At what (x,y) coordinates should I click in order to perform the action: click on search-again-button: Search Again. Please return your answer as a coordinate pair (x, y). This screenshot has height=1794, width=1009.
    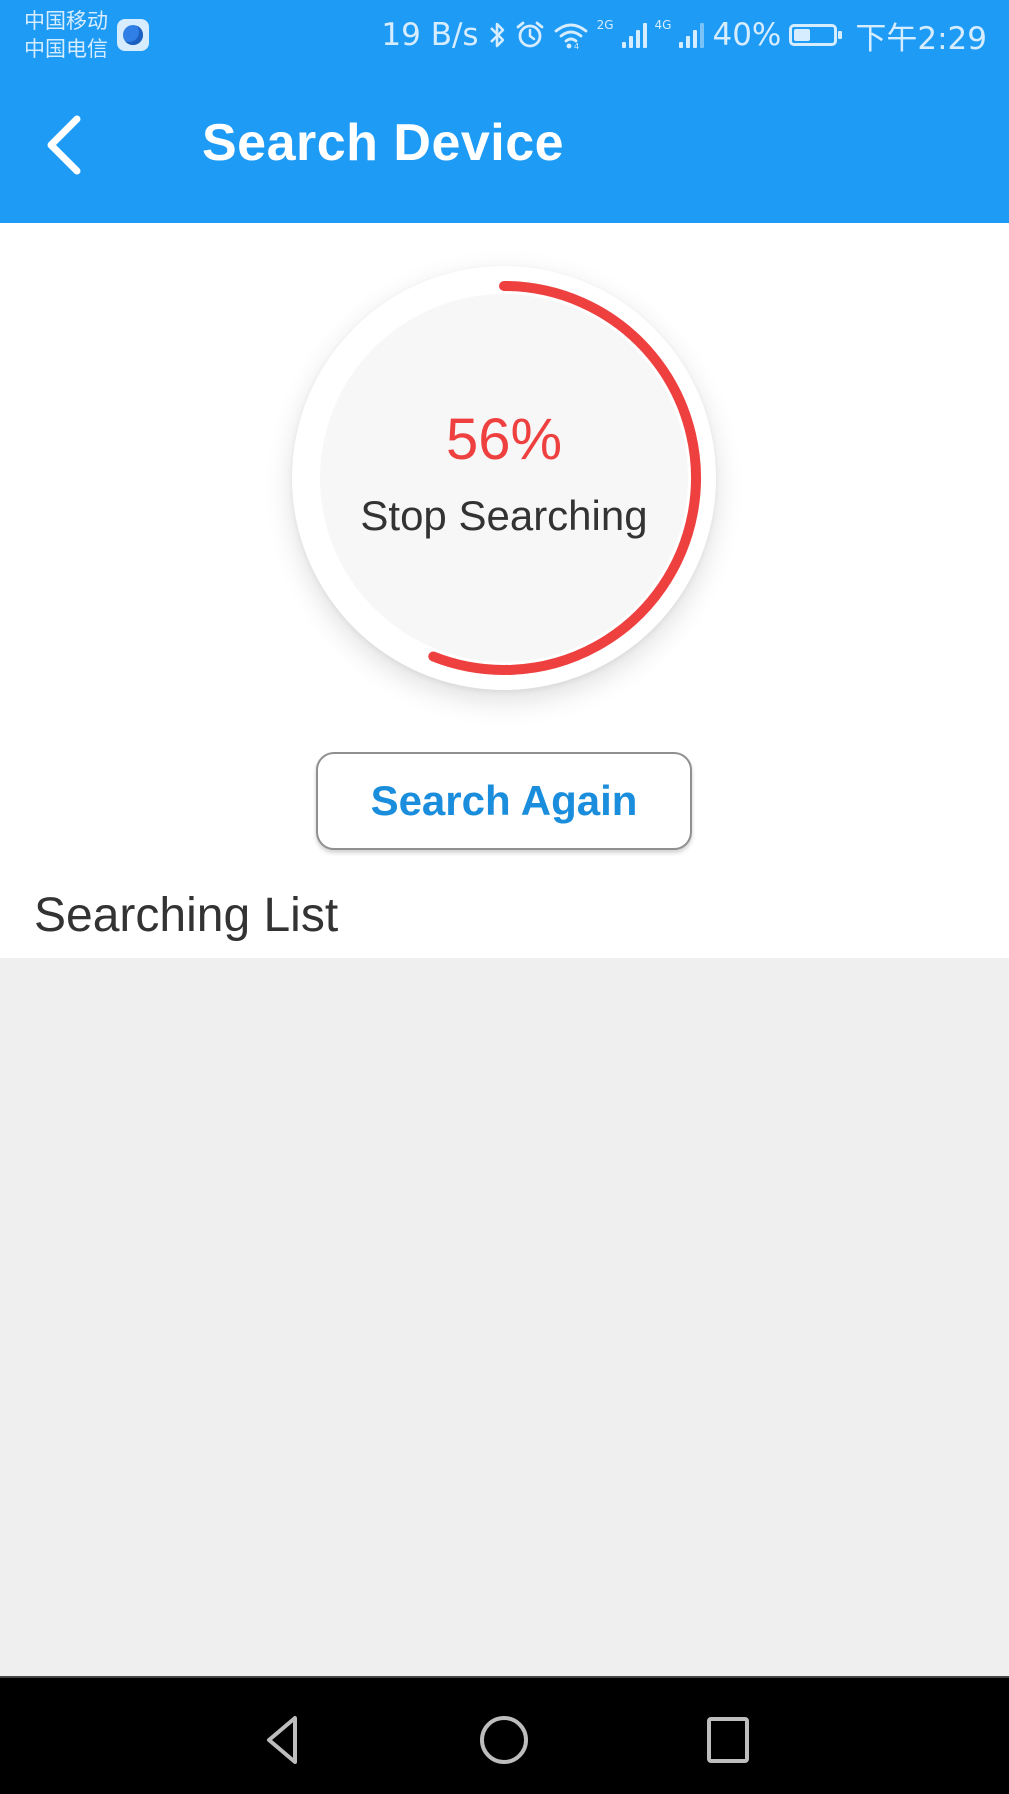
    Looking at the image, I should click on (504, 801).